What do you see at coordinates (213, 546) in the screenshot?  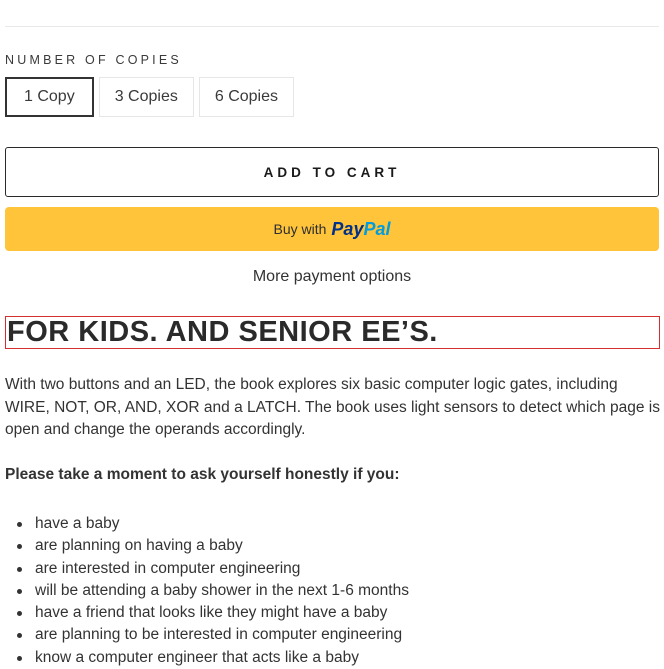 I see `list-item: are planning on having a baby` at bounding box center [213, 546].